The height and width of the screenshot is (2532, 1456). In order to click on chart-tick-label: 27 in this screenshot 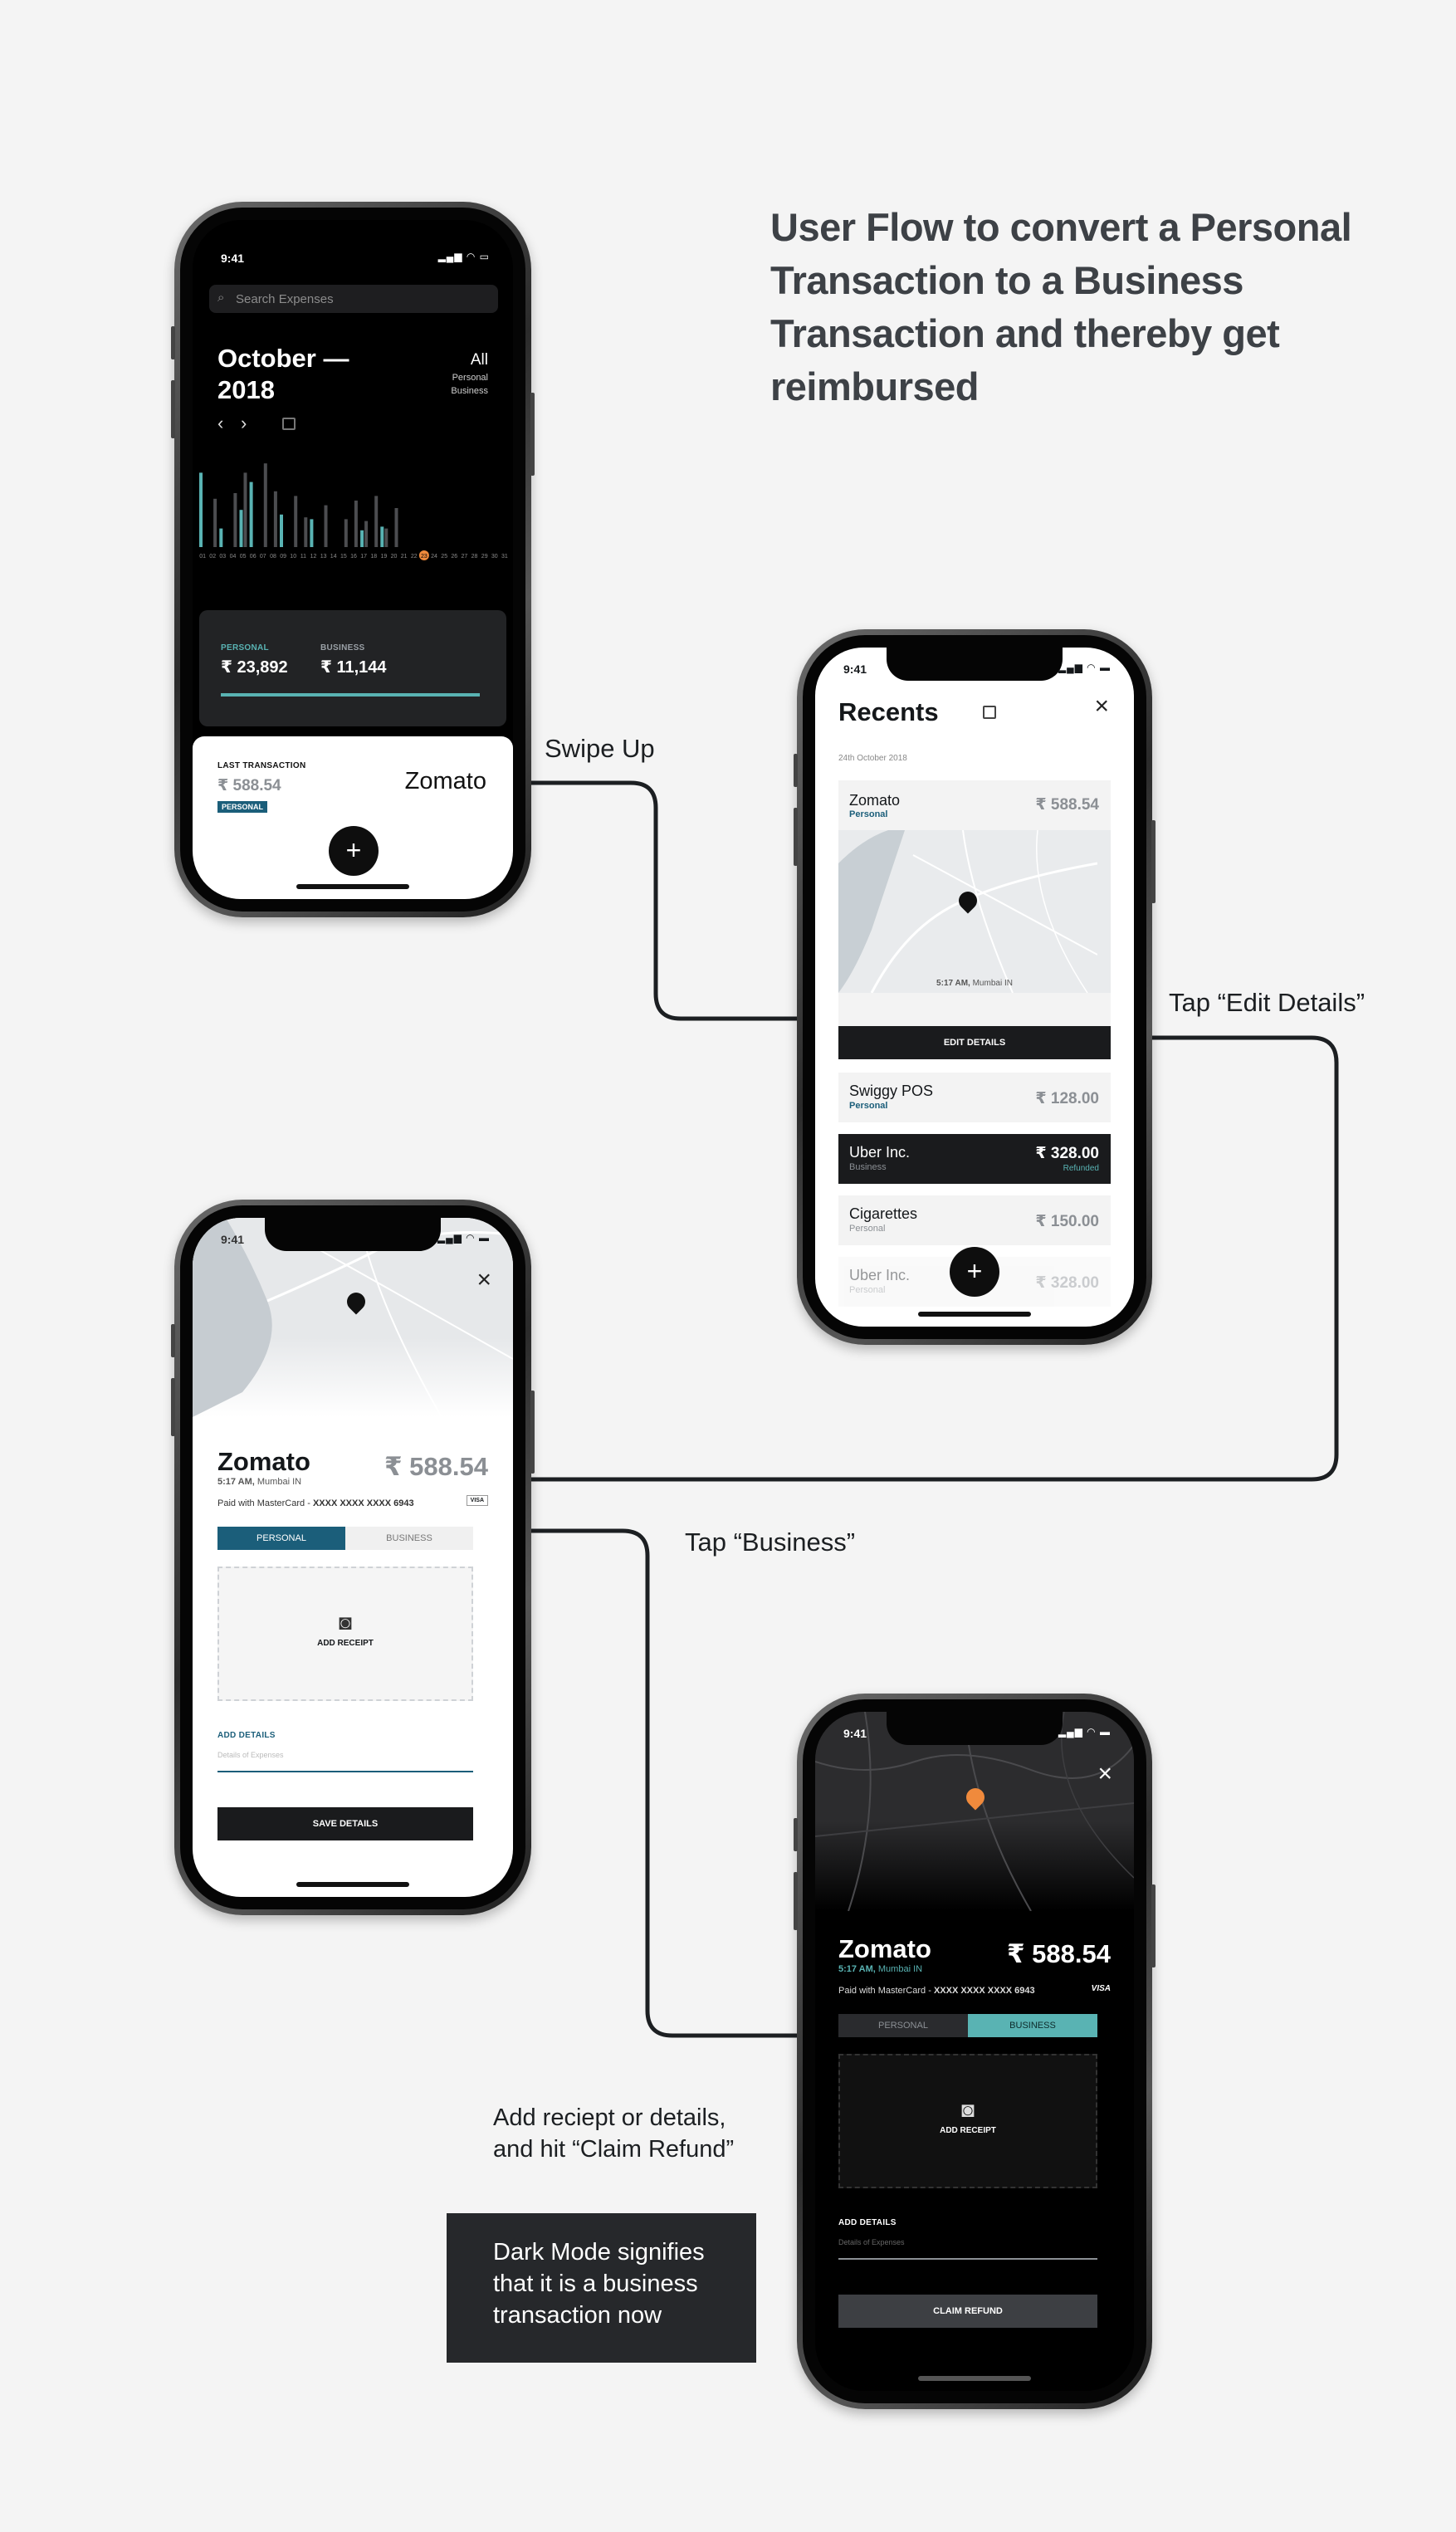, I will do `click(465, 557)`.